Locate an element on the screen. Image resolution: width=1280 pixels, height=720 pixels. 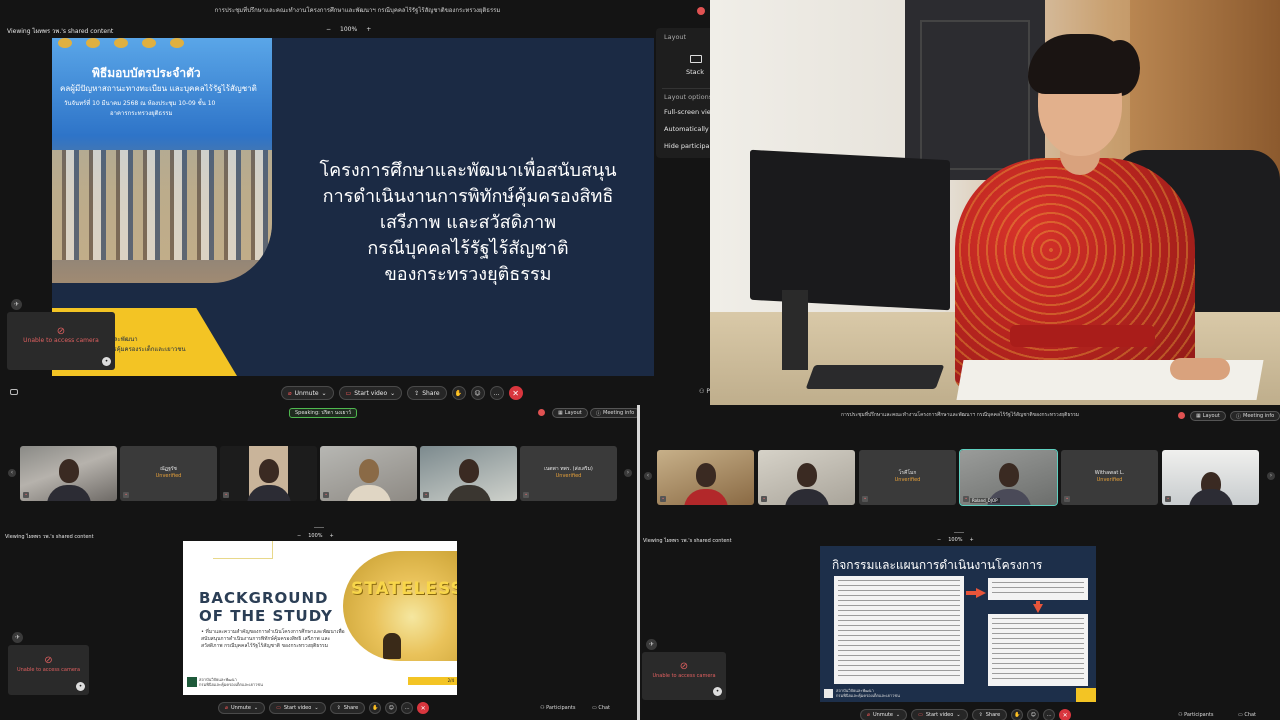
participant-tile: ณัฏฐรัช Unverified • is located at coordinates (168, 473).